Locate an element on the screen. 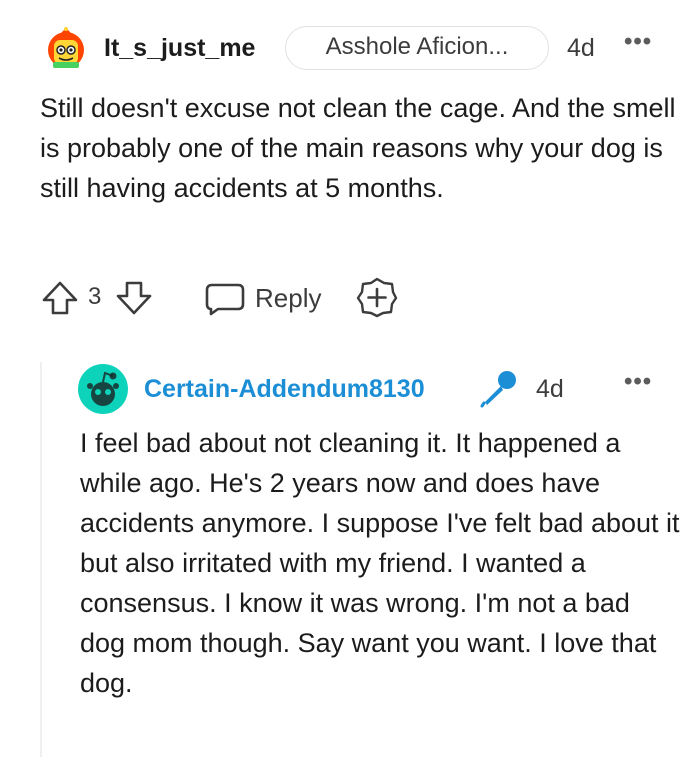  reply-username: Certain-Addendum8130 is located at coordinates (284, 389).